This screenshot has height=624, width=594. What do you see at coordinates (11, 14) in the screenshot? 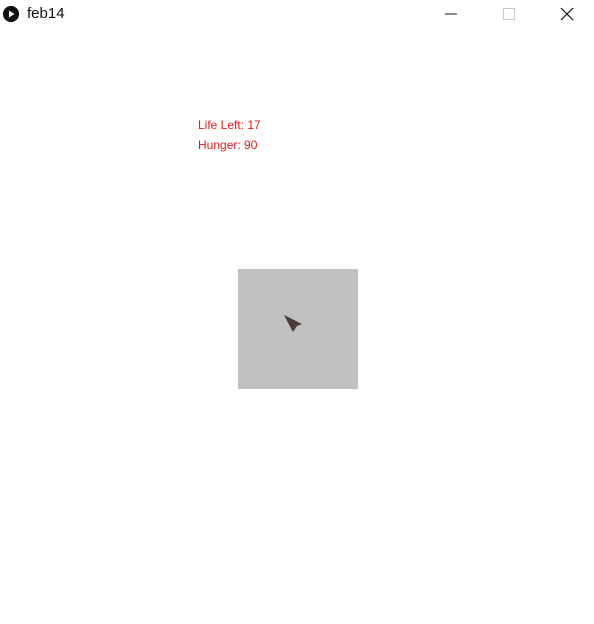
I see `play-circle-icon` at bounding box center [11, 14].